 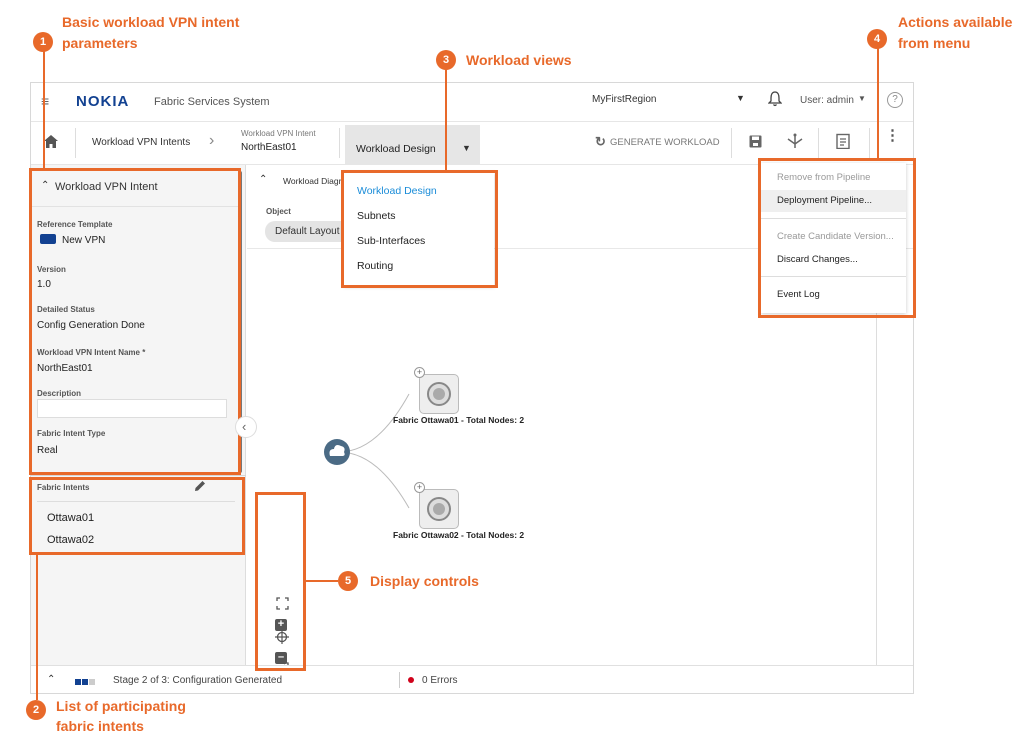 I want to click on view-selector-label: Workload Design, so click(x=396, y=149).